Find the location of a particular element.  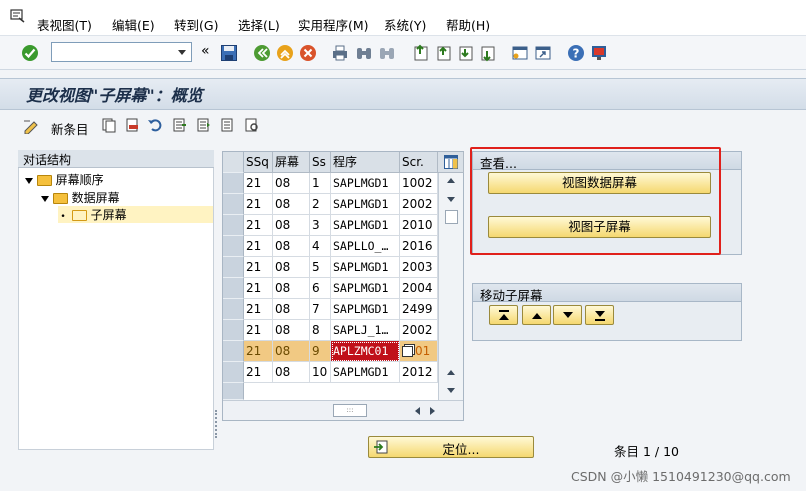

table-cell: 2003 is located at coordinates (419, 267).